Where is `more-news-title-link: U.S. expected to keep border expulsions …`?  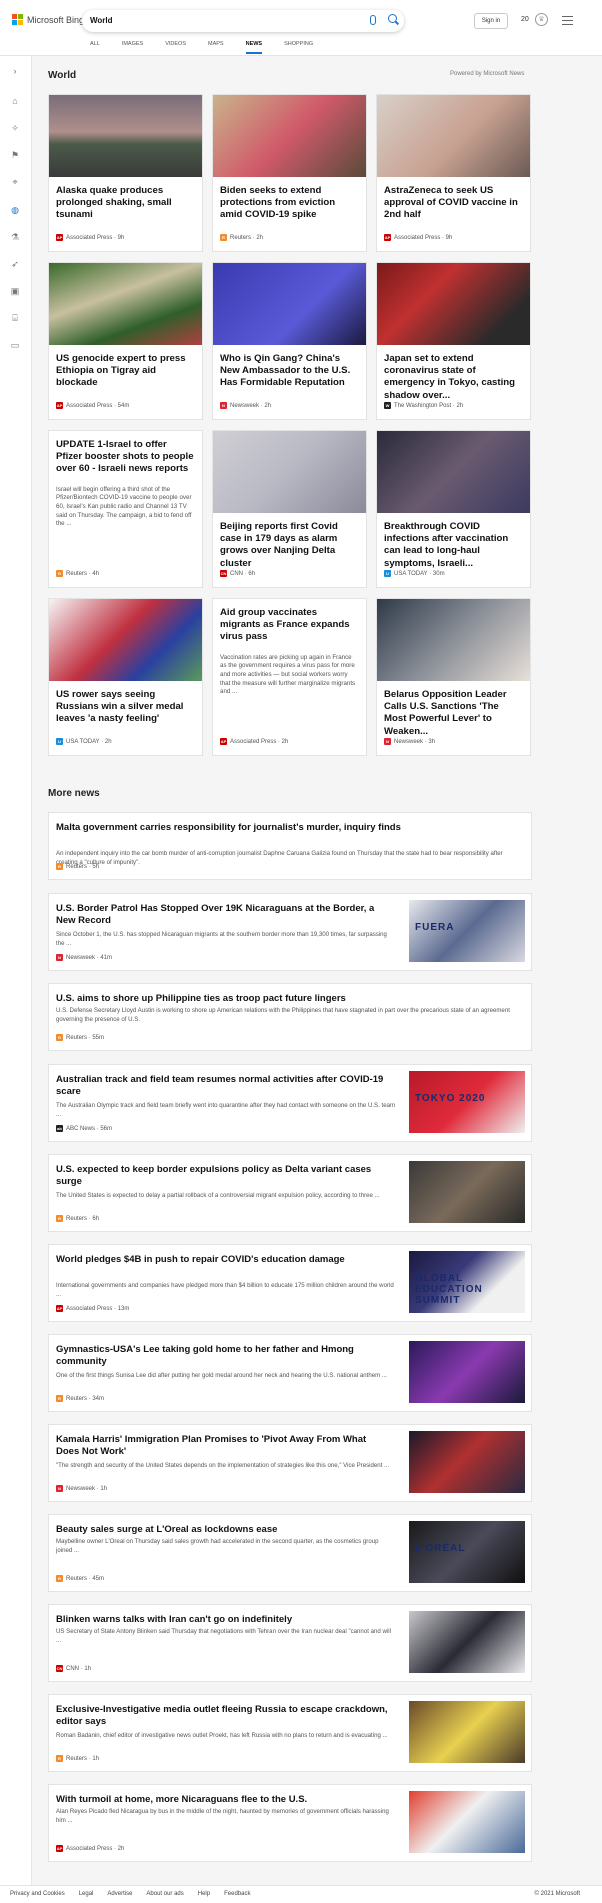 more-news-title-link: U.S. expected to keep border expulsions … is located at coordinates (223, 1176).